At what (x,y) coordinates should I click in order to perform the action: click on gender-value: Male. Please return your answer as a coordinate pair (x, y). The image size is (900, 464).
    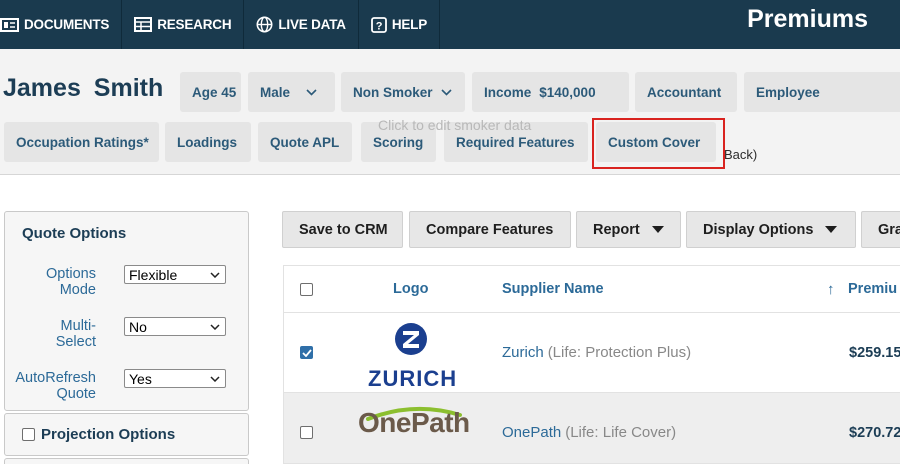
    Looking at the image, I should click on (275, 92).